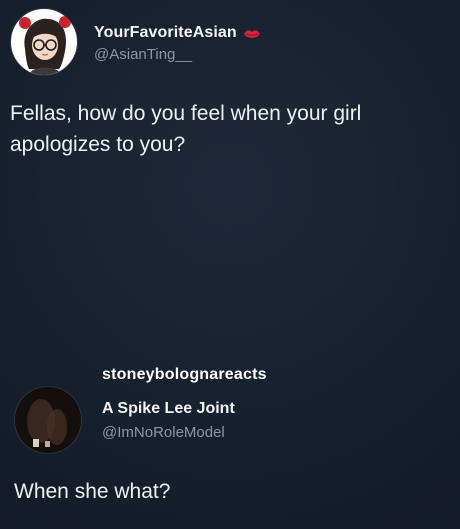 The height and width of the screenshot is (529, 460). What do you see at coordinates (184, 374) in the screenshot?
I see `watermark-caption: stoneybolognareacts` at bounding box center [184, 374].